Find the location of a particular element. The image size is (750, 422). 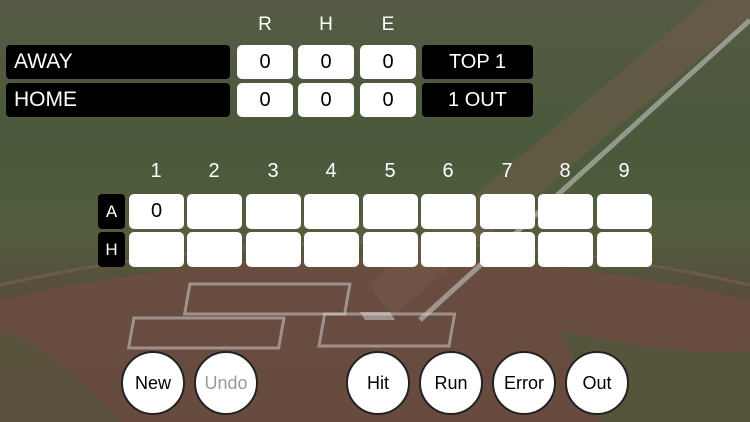

away-team-name: AWAY is located at coordinates (118, 62).